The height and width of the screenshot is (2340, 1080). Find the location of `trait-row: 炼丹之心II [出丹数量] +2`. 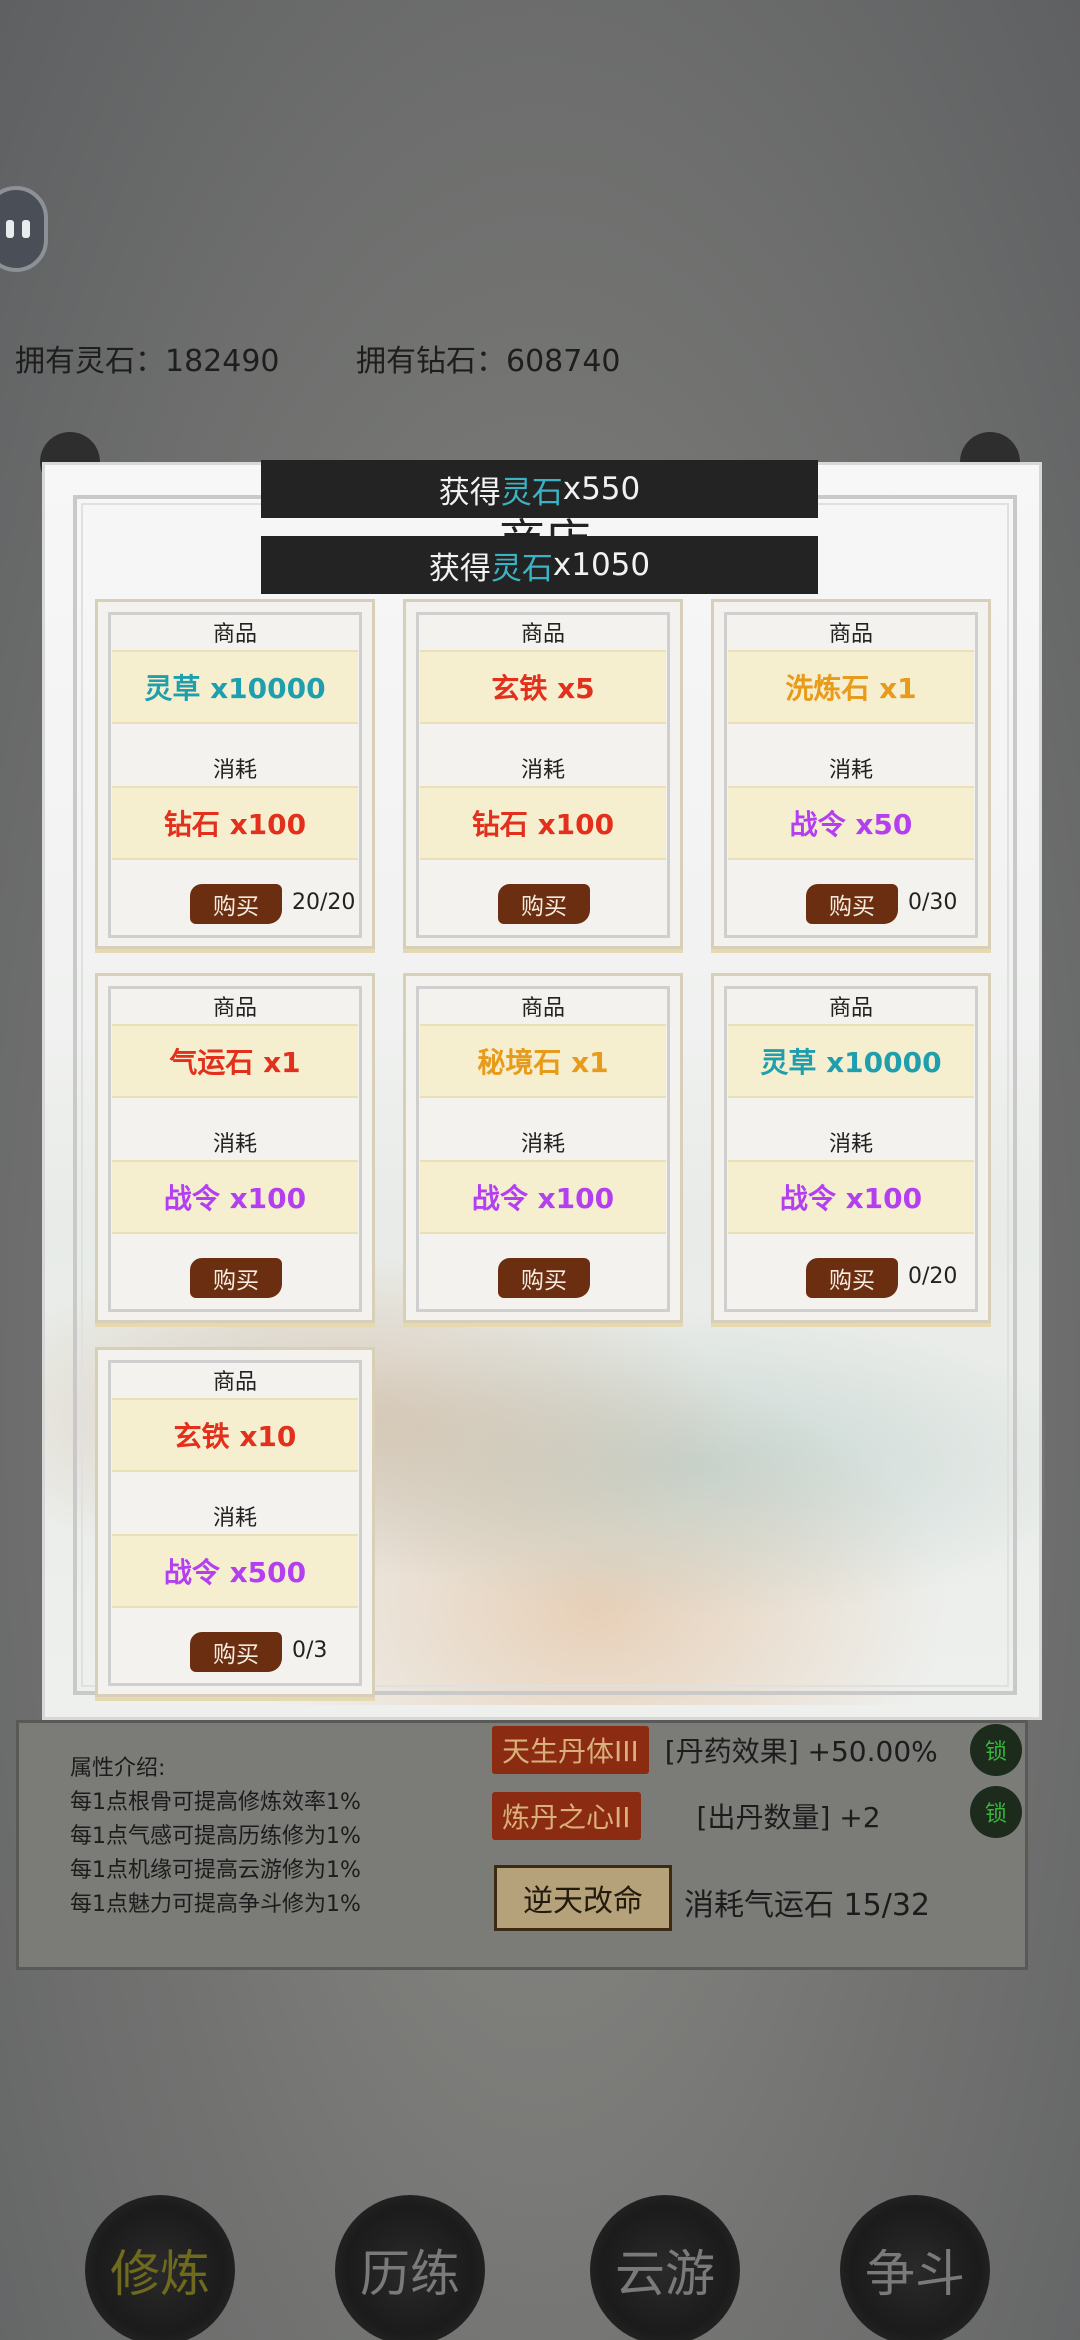

trait-row: 炼丹之心II [出丹数量] +2 is located at coordinates (686, 1816).